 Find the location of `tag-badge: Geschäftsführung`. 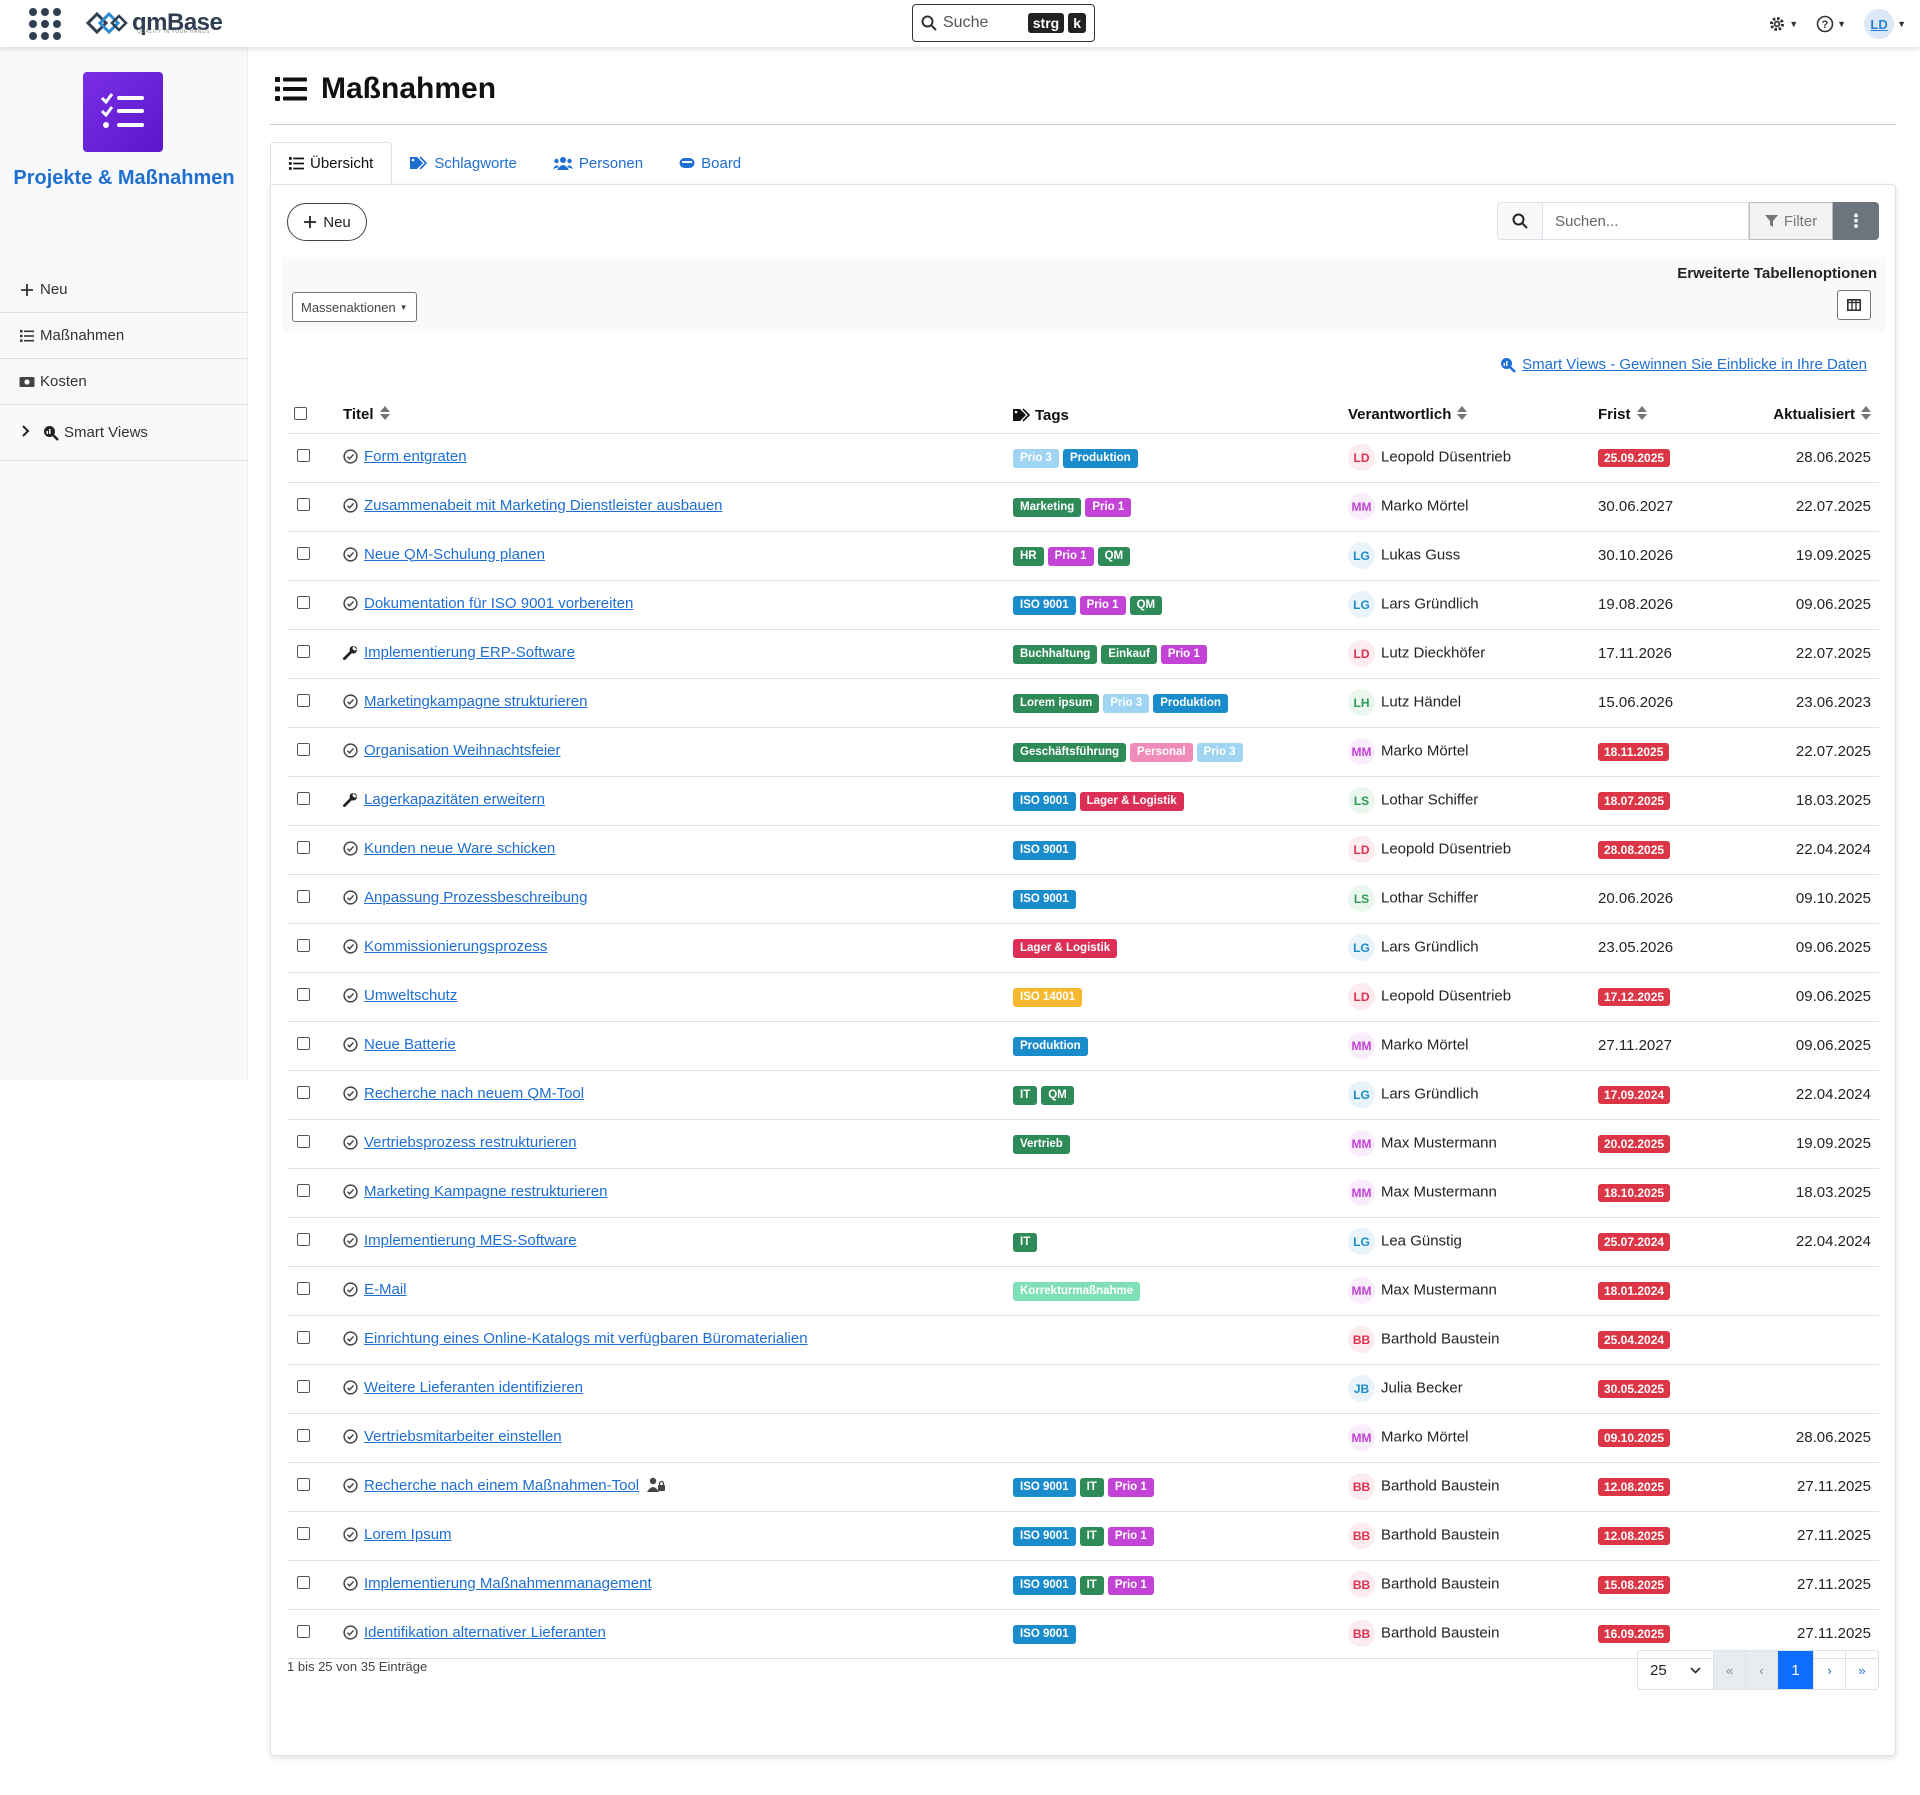

tag-badge: Geschäftsführung is located at coordinates (1070, 752).